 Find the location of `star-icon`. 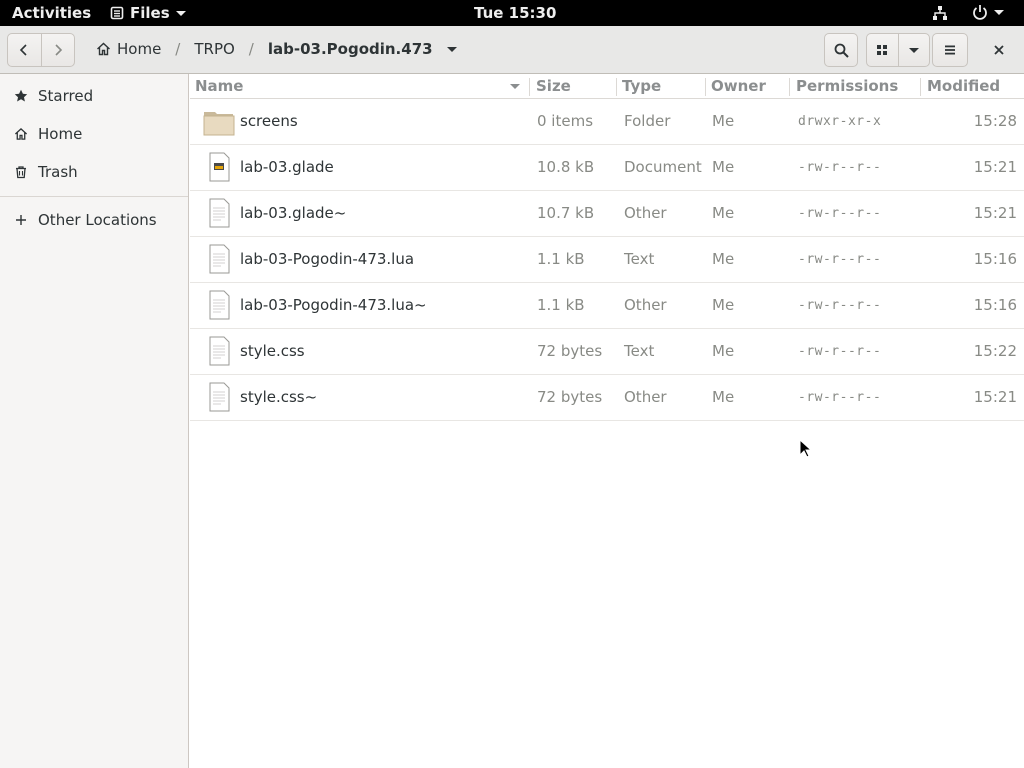

star-icon is located at coordinates (21, 95).